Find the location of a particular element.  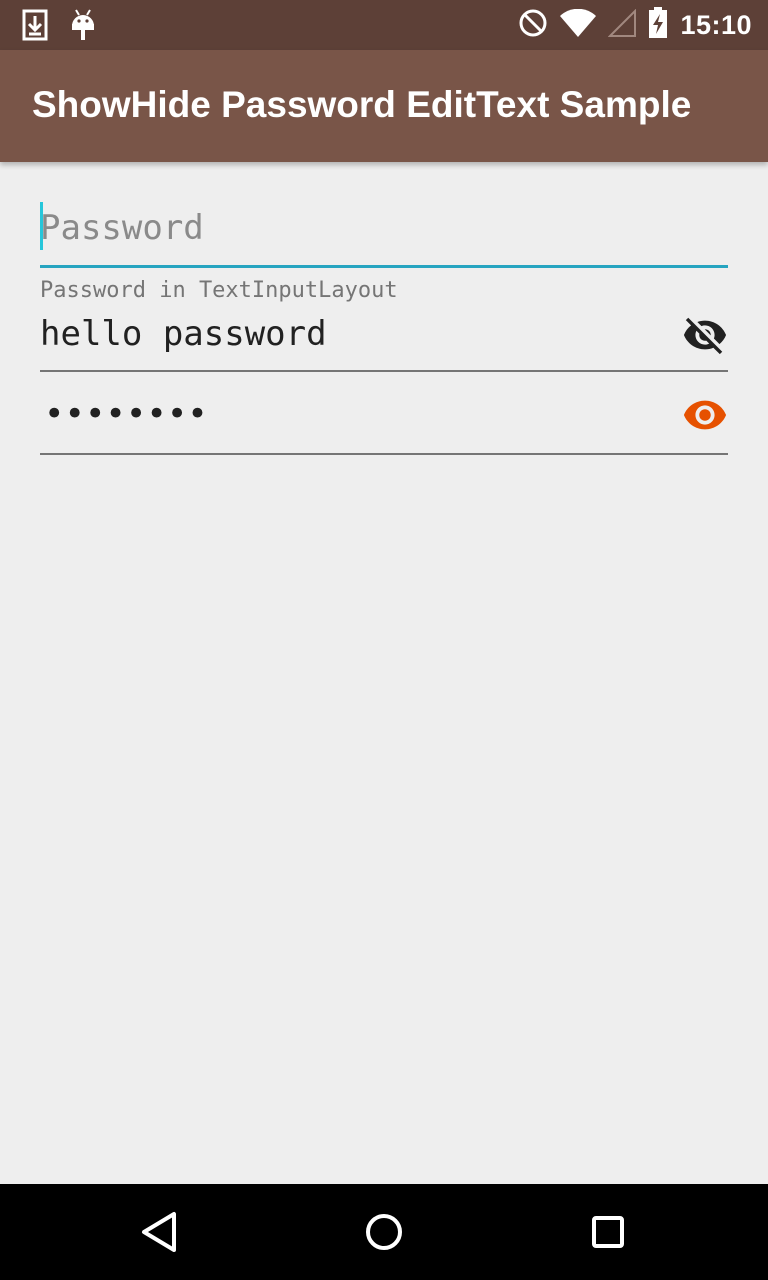

password-field: Password is located at coordinates (384, 235).